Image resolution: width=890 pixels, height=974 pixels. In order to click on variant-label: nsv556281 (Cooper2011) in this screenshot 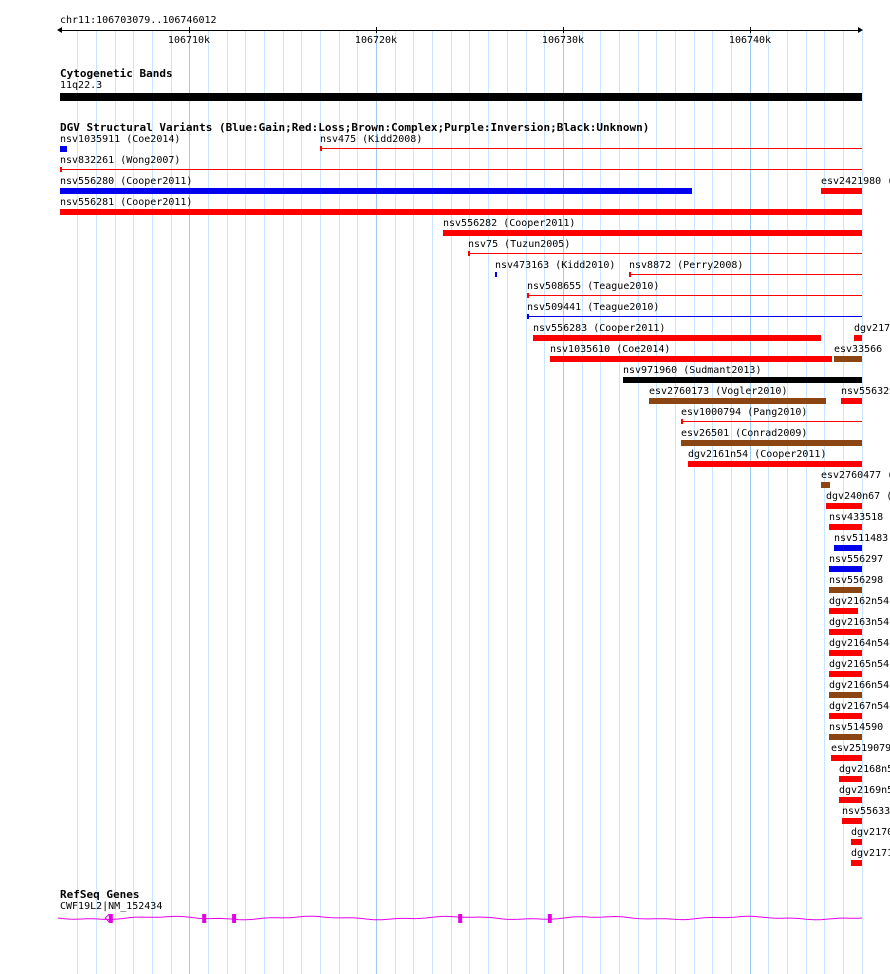, I will do `click(126, 203)`.